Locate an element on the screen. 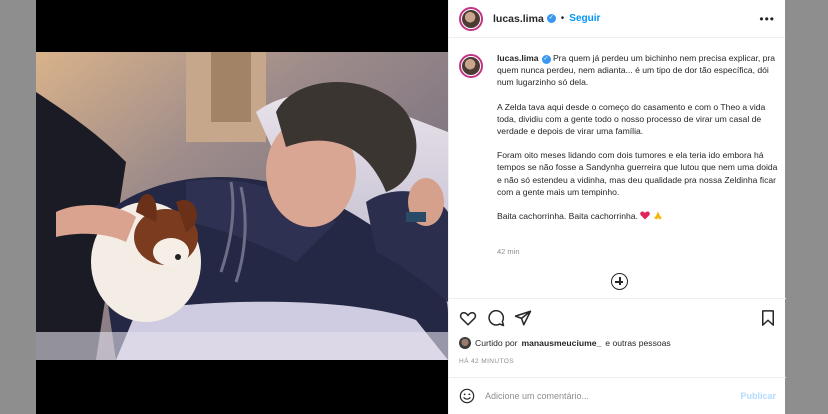 The width and height of the screenshot is (828, 414). post-header: lucas.lima ✓ • Seguir ••• is located at coordinates (617, 19).